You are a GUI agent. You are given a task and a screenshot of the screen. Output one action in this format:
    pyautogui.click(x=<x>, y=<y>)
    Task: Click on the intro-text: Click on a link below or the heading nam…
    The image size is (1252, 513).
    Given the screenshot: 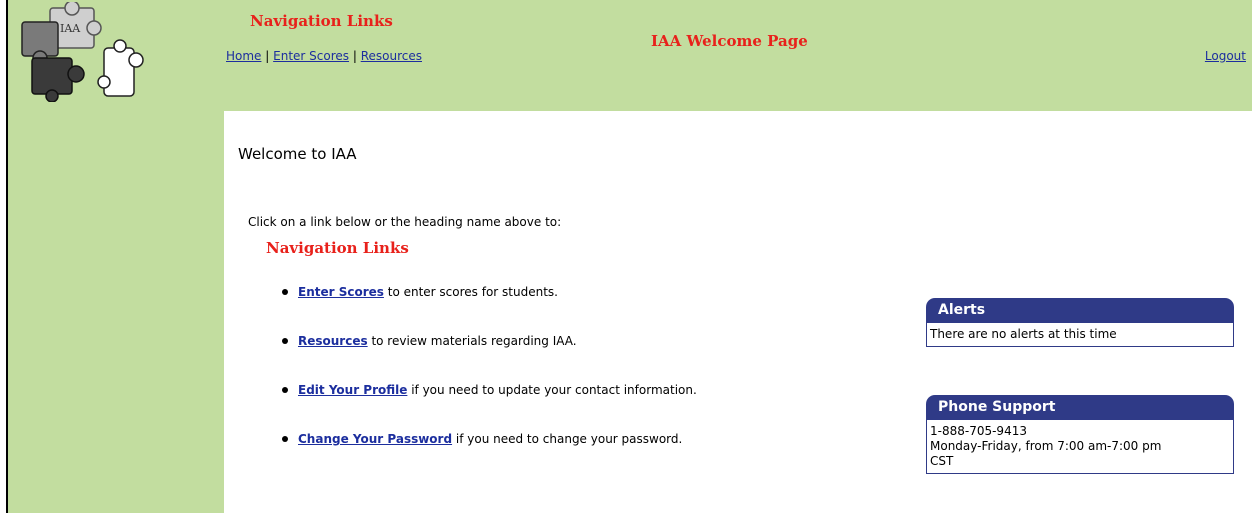 What is the action you would take?
    pyautogui.click(x=405, y=222)
    